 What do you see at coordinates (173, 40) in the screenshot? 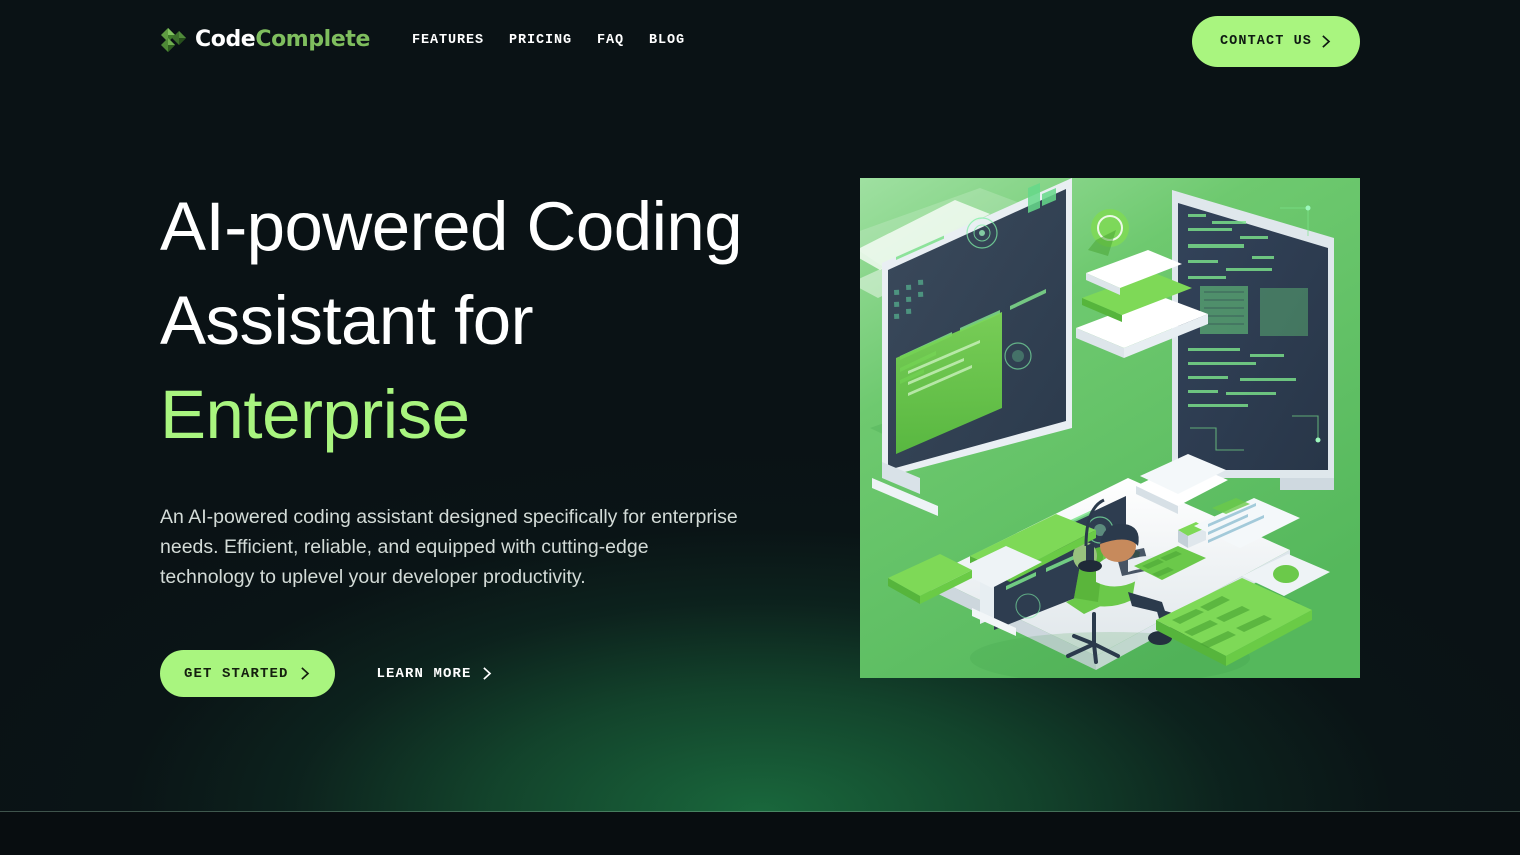
I see `codecomplete-diamond-logo-icon` at bounding box center [173, 40].